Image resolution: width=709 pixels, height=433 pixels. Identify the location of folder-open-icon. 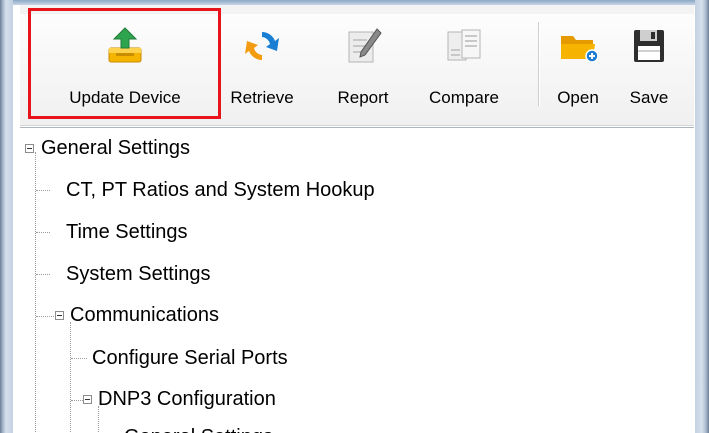
(579, 49).